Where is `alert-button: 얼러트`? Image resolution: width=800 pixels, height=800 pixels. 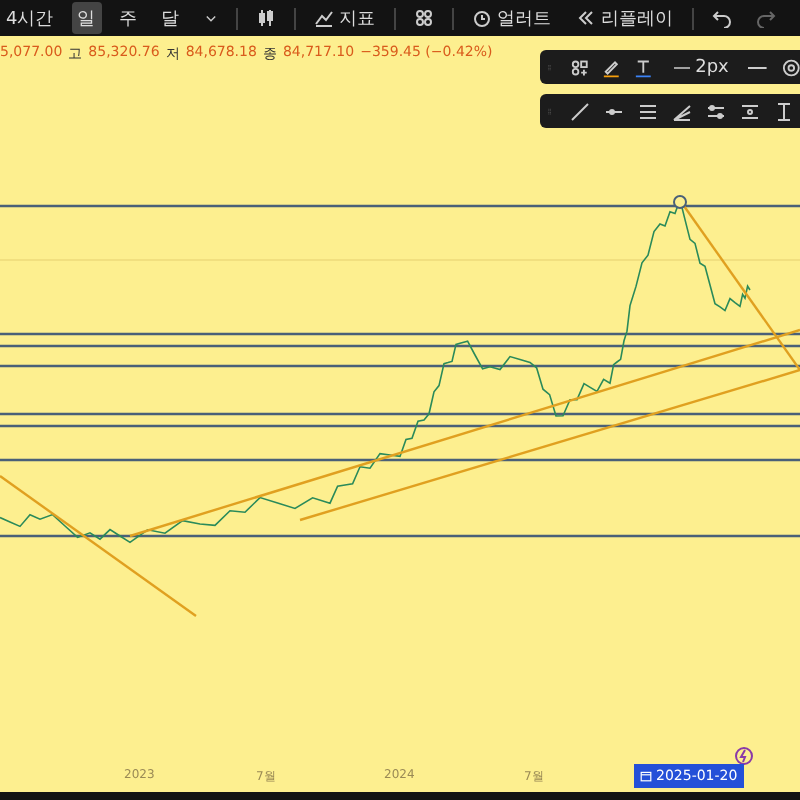 alert-button: 얼러트 is located at coordinates (511, 18).